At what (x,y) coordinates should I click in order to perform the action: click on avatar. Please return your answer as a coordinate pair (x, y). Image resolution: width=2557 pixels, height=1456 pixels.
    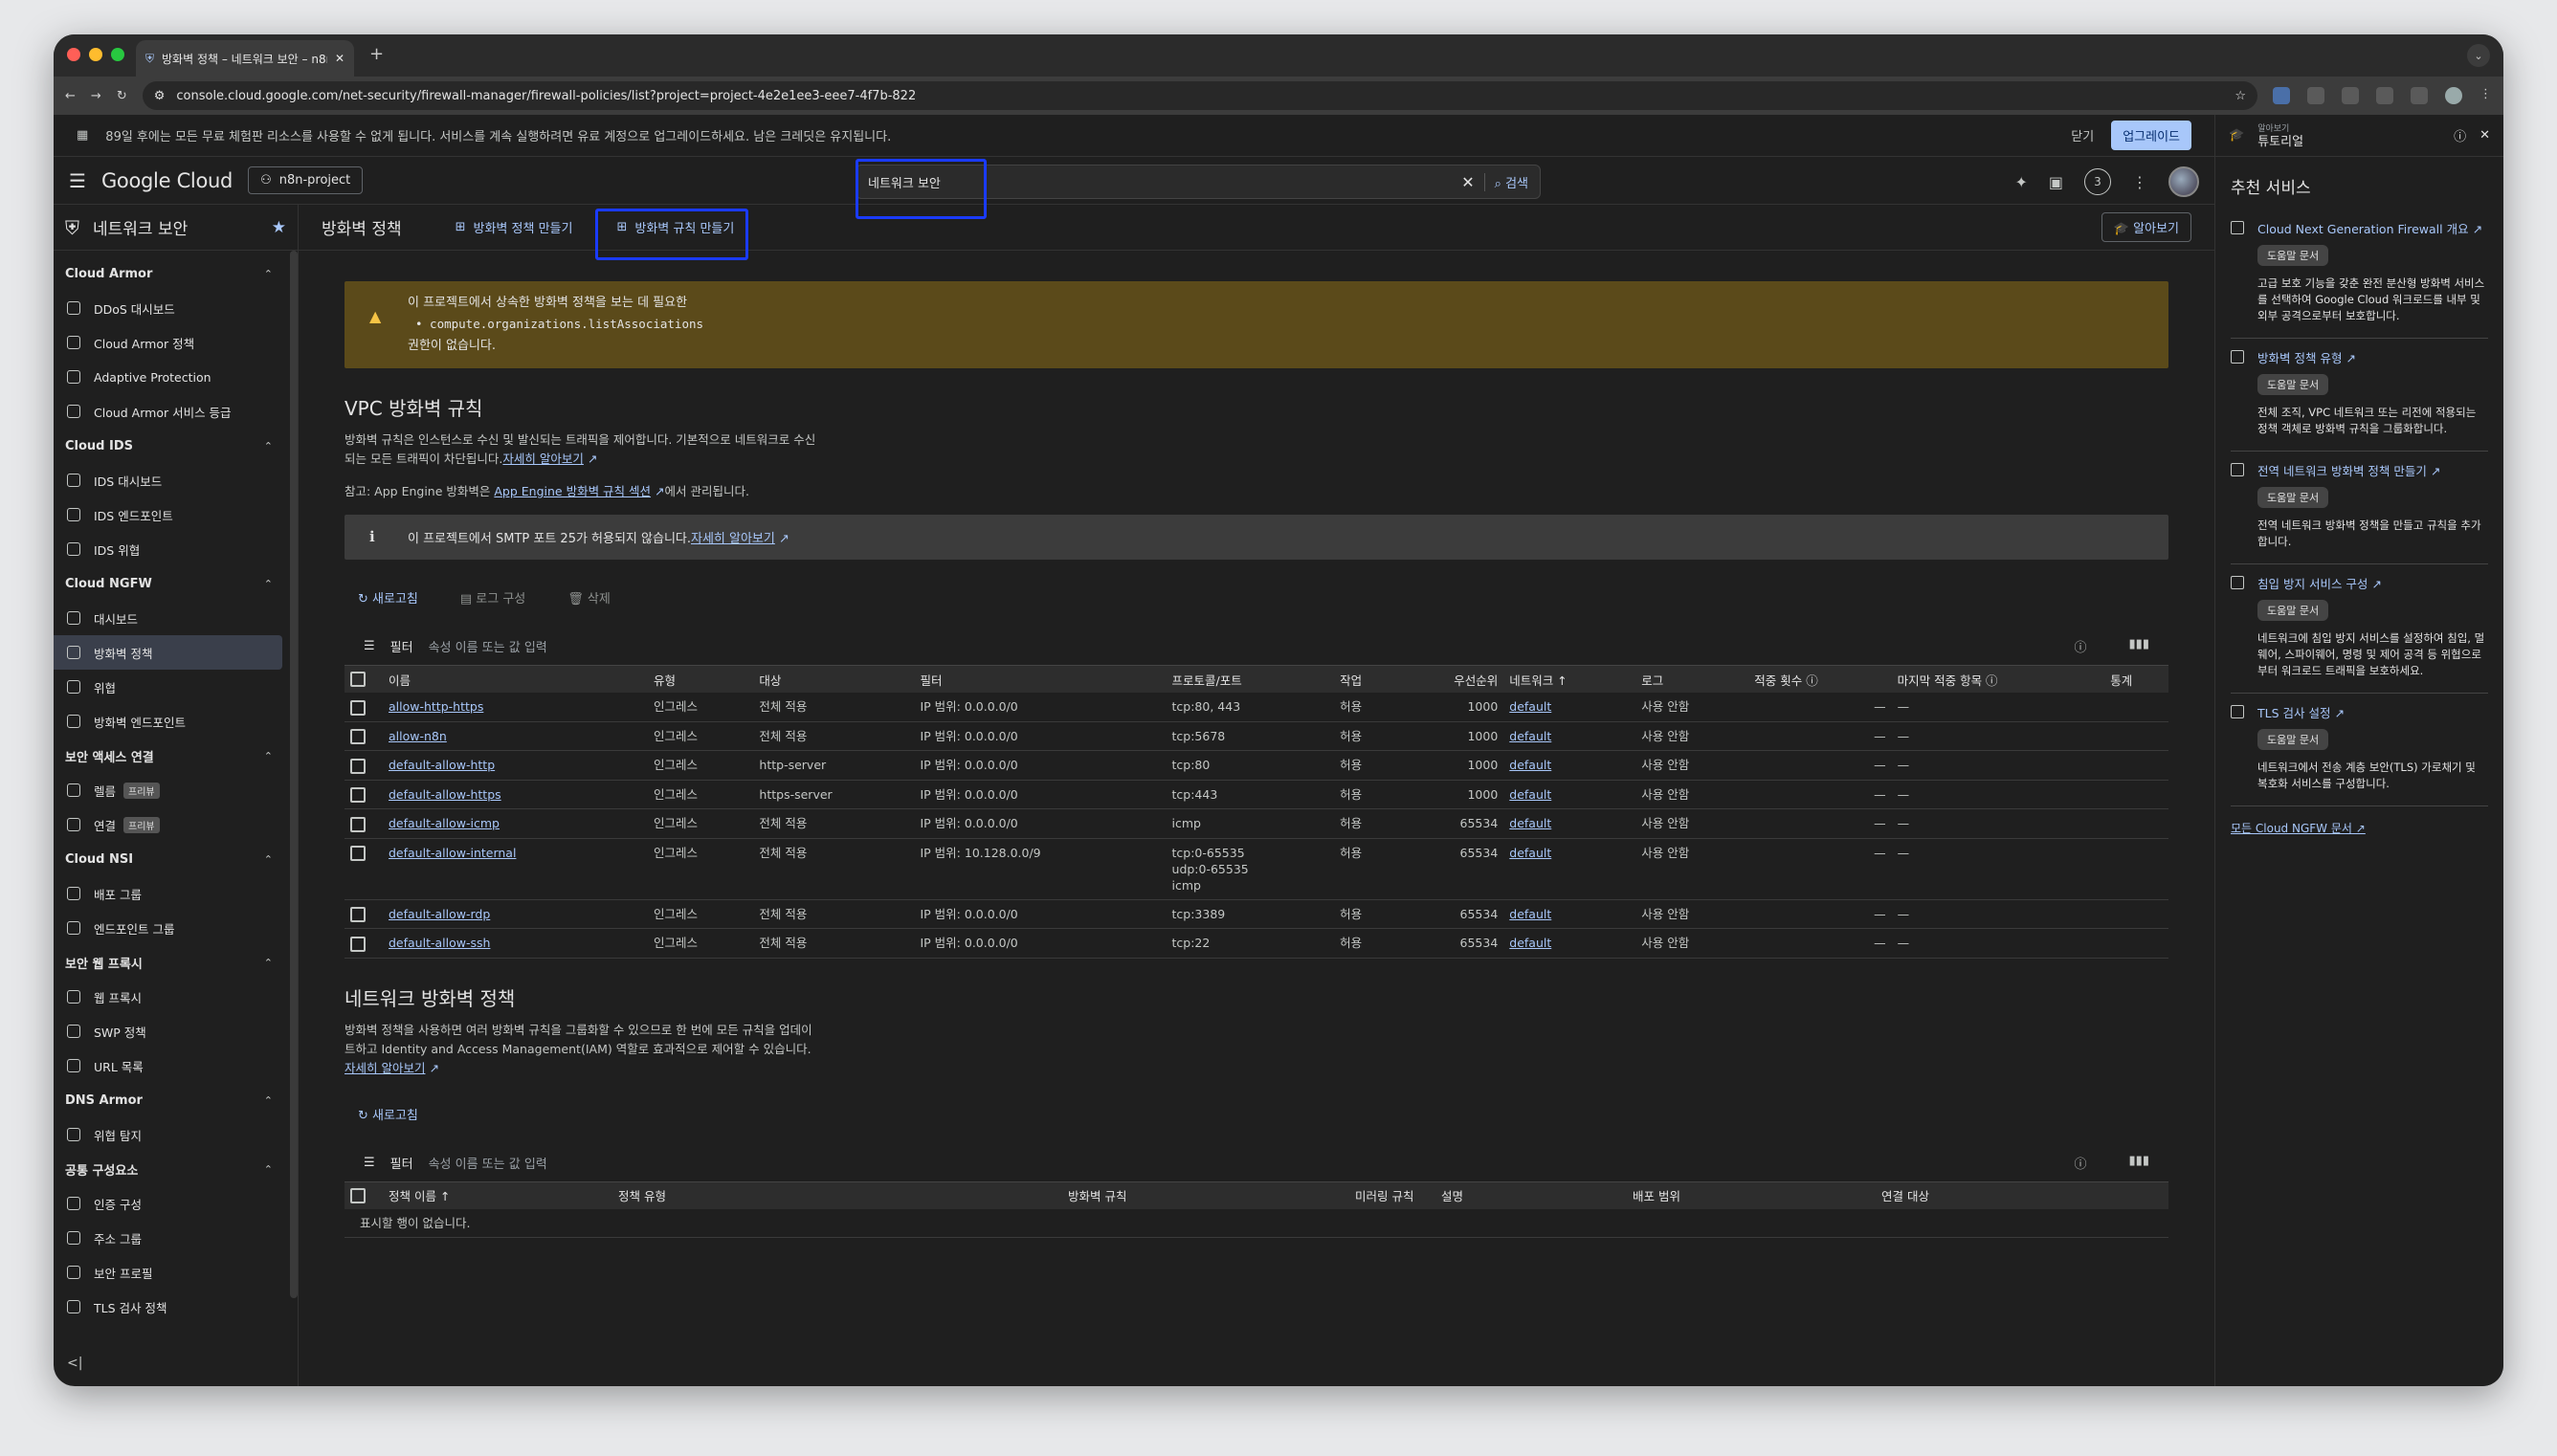
    Looking at the image, I should click on (2183, 182).